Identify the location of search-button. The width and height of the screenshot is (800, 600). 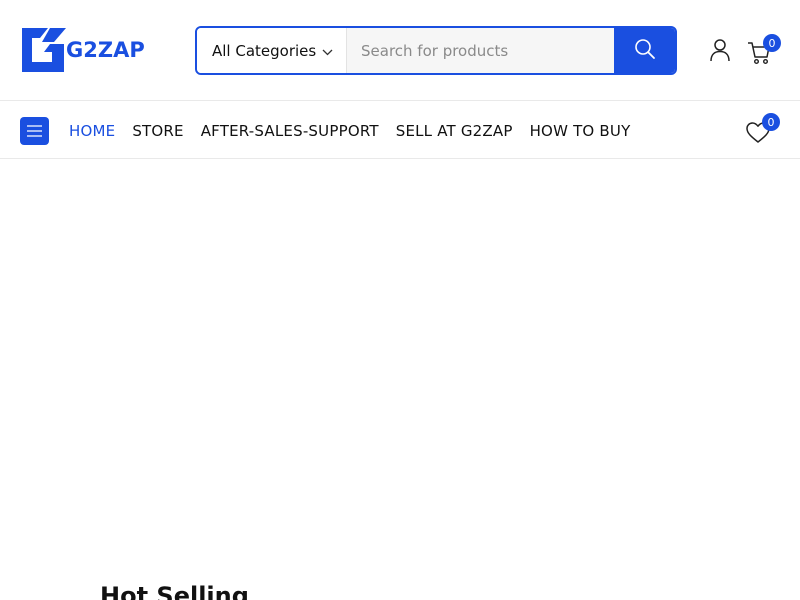
(644, 50).